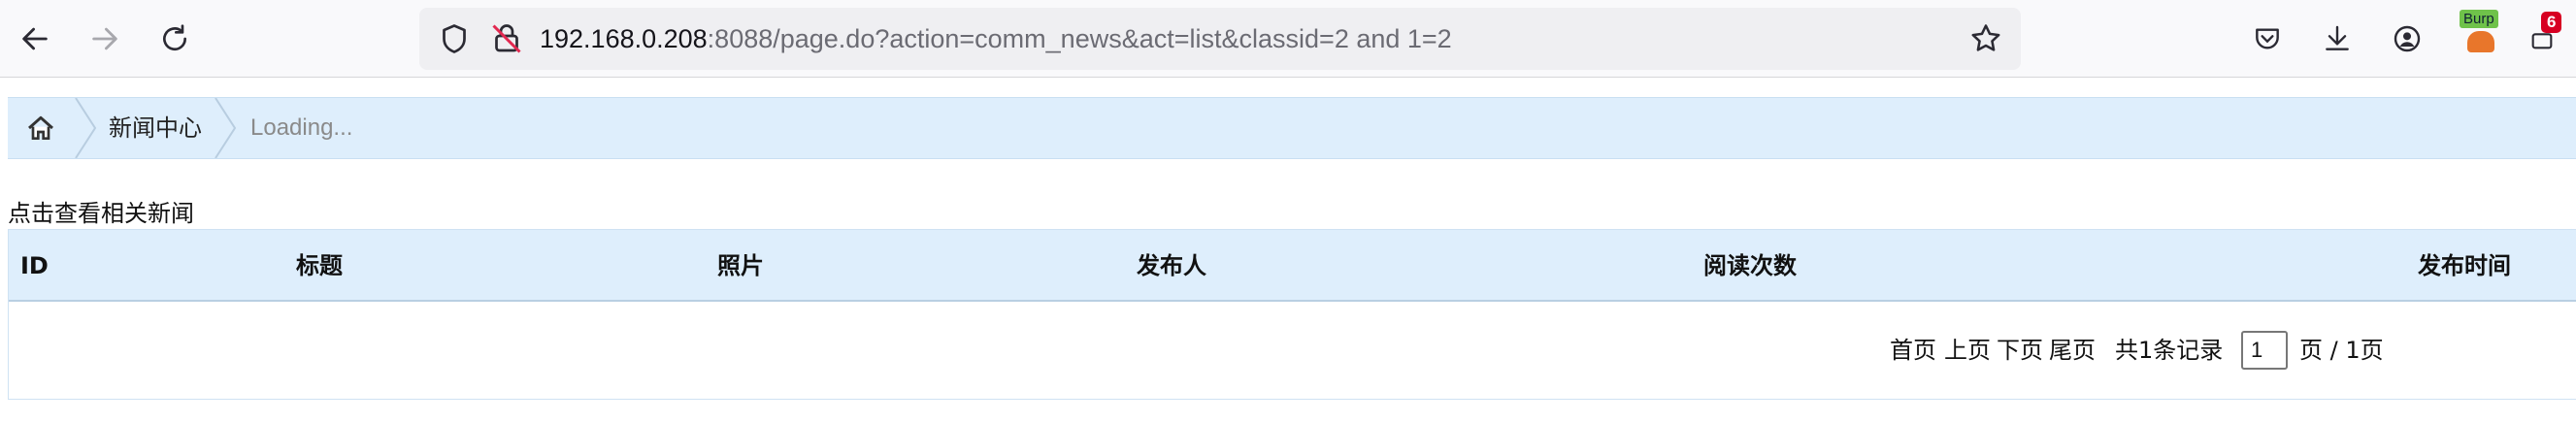  I want to click on prev-page-link: 上页, so click(1967, 350).